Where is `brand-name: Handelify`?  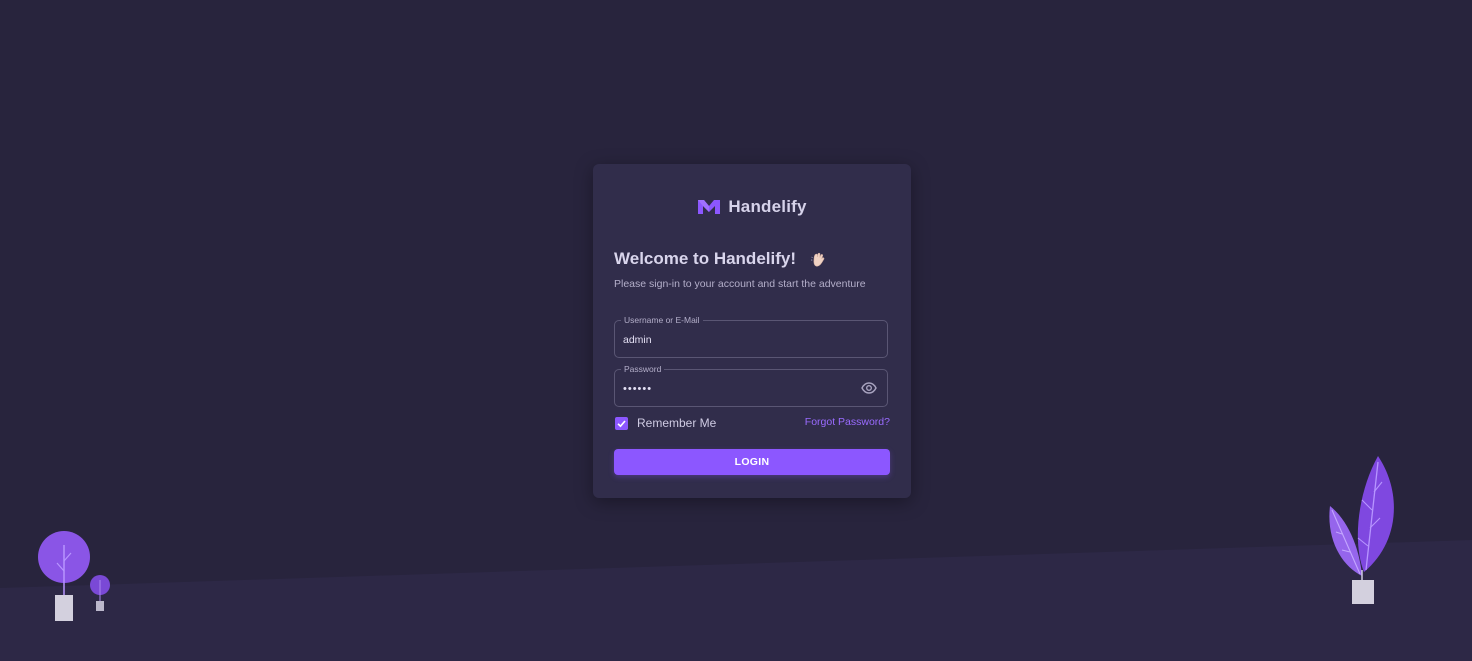 brand-name: Handelify is located at coordinates (767, 206).